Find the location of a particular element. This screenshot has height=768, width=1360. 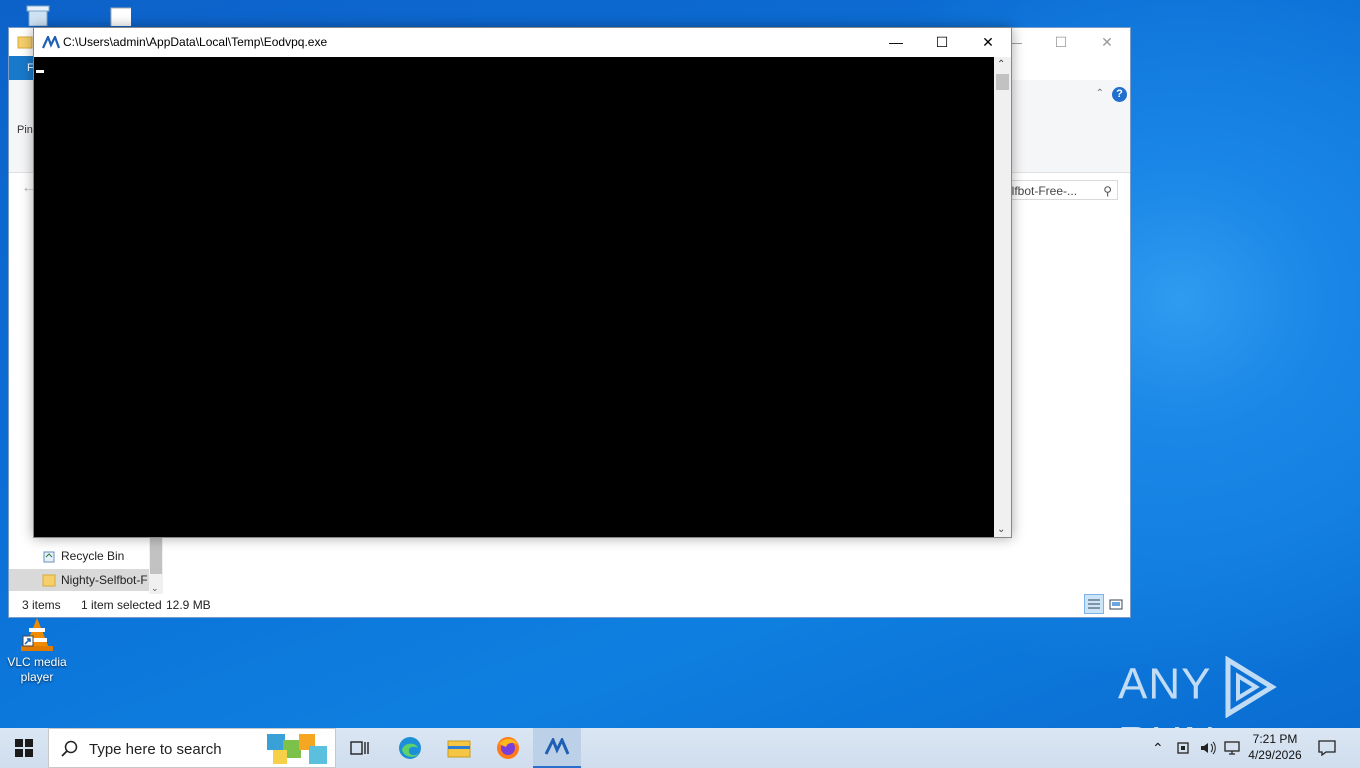

task-view-icon is located at coordinates (359, 748).